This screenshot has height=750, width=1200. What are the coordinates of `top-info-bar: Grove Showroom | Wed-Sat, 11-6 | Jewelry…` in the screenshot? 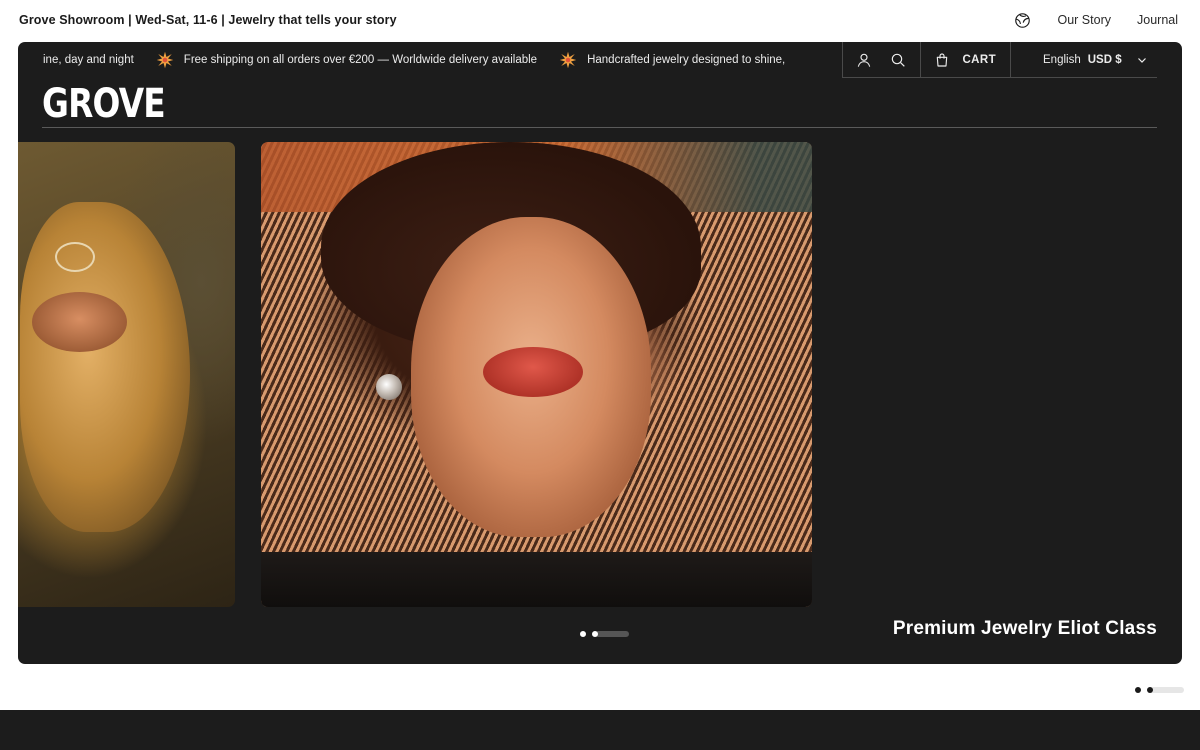 It's located at (600, 20).